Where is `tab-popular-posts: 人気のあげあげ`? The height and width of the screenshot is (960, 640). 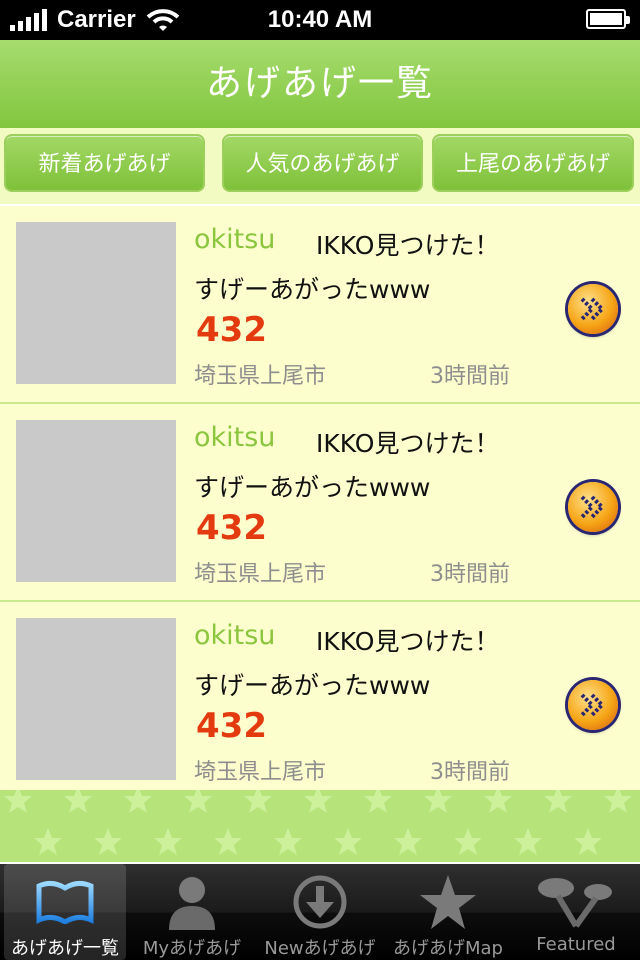 tab-popular-posts: 人気のあげあげ is located at coordinates (322, 163).